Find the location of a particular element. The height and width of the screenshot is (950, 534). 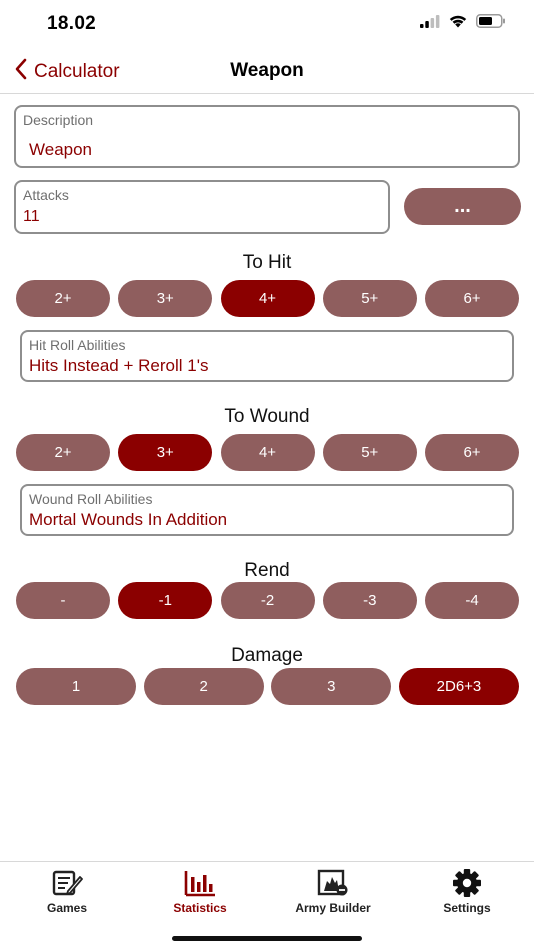

status-icons is located at coordinates (463, 23).